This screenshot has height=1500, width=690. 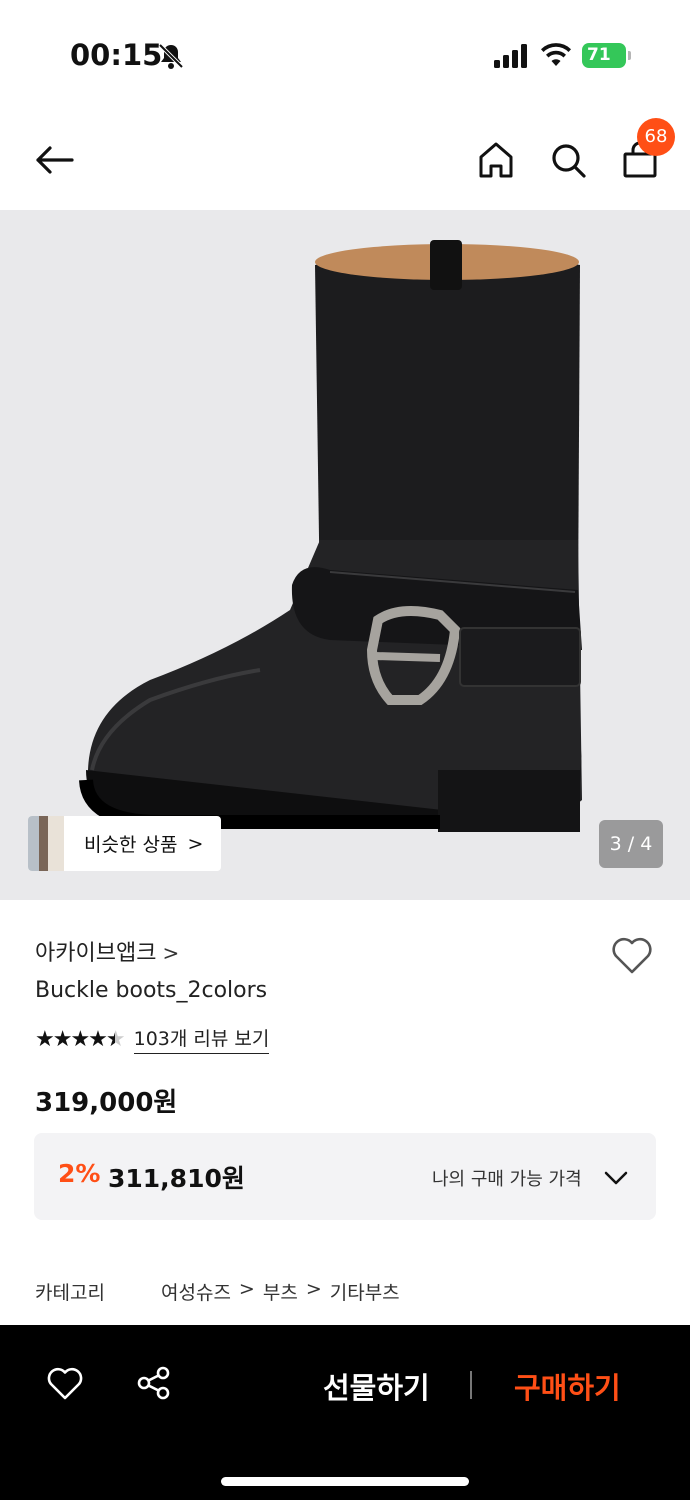 What do you see at coordinates (345, 55) in the screenshot?
I see `status-bar: 00:15 71` at bounding box center [345, 55].